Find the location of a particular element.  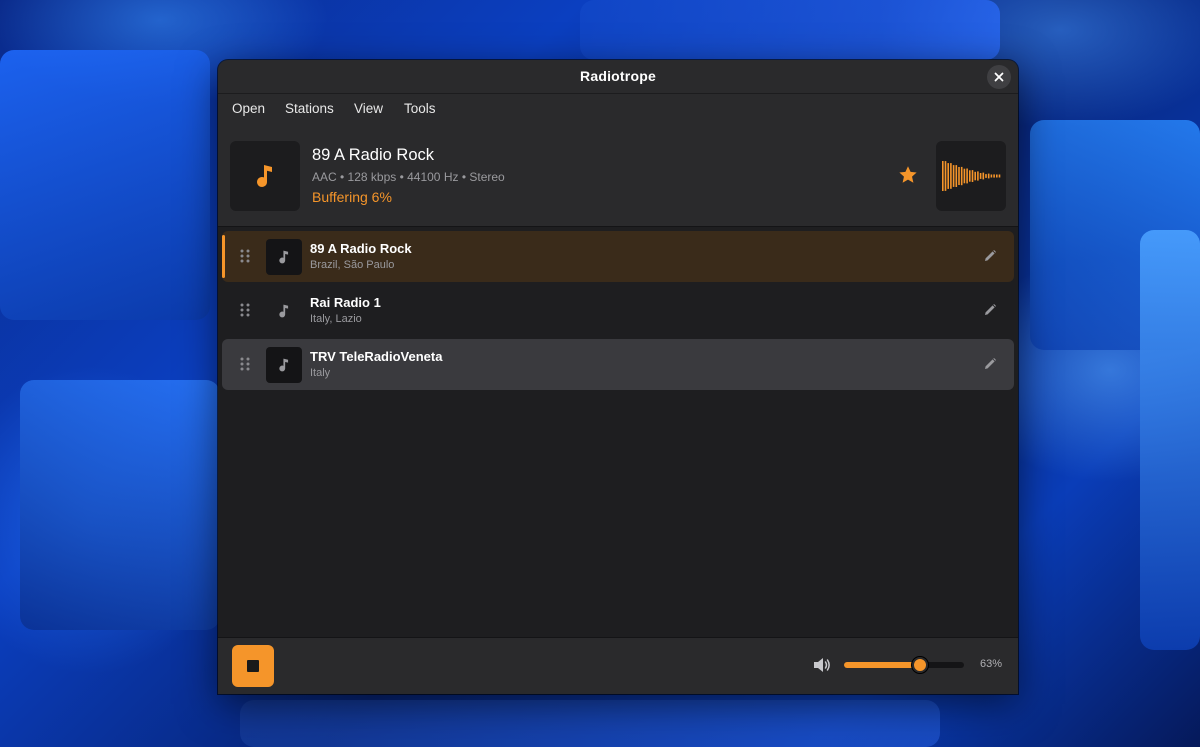

window-title: Radiotrope is located at coordinates (618, 76).